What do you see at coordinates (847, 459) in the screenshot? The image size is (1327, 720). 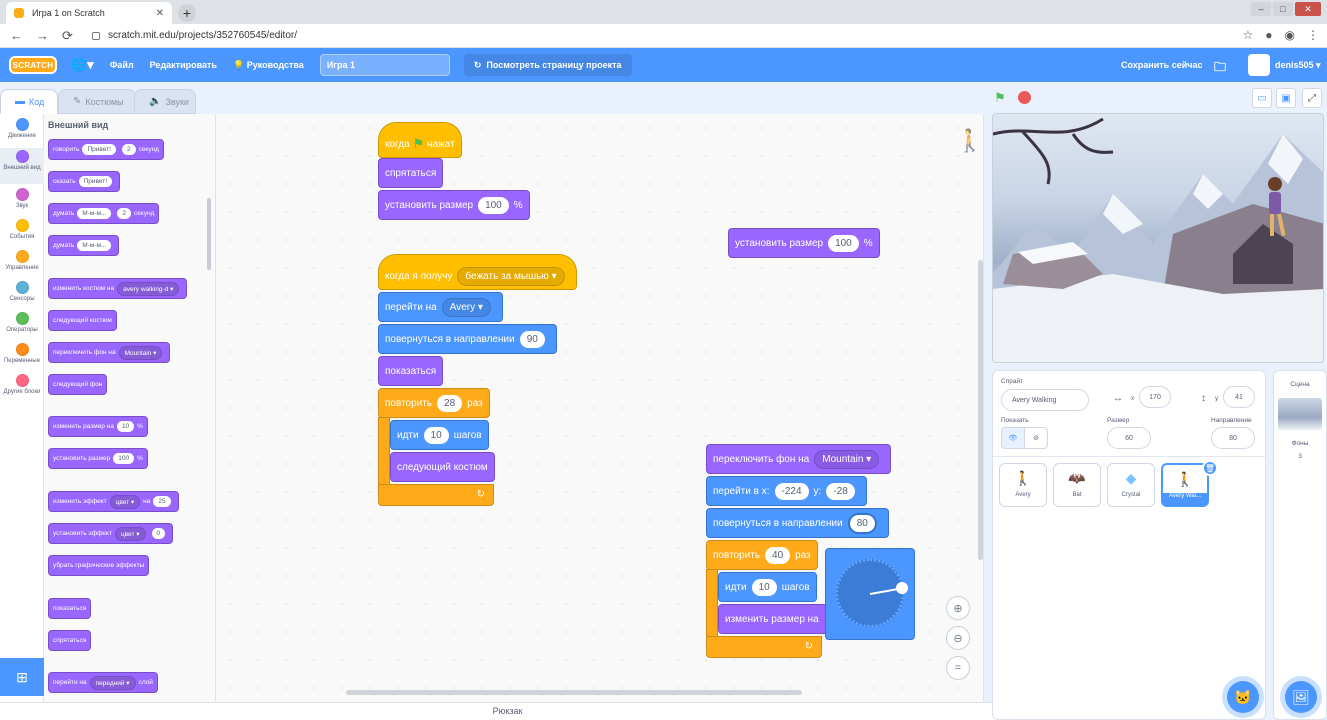 I see `backdrop-dropdown: Mountain ▾` at bounding box center [847, 459].